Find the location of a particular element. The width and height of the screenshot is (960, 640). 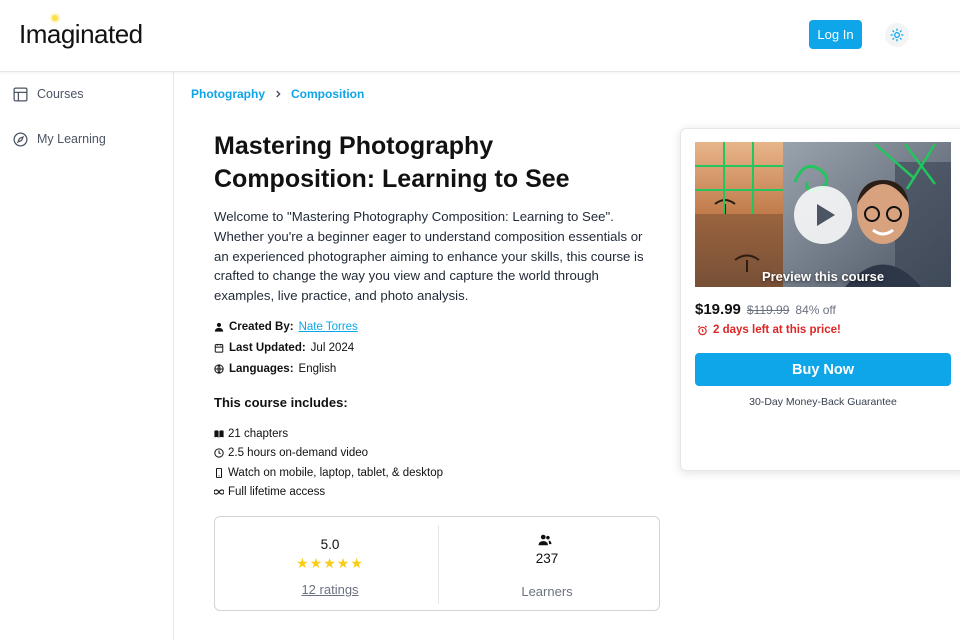

stats-box: 5.0 ★★★★★ 12 ratings 237 Learners is located at coordinates (437, 563).